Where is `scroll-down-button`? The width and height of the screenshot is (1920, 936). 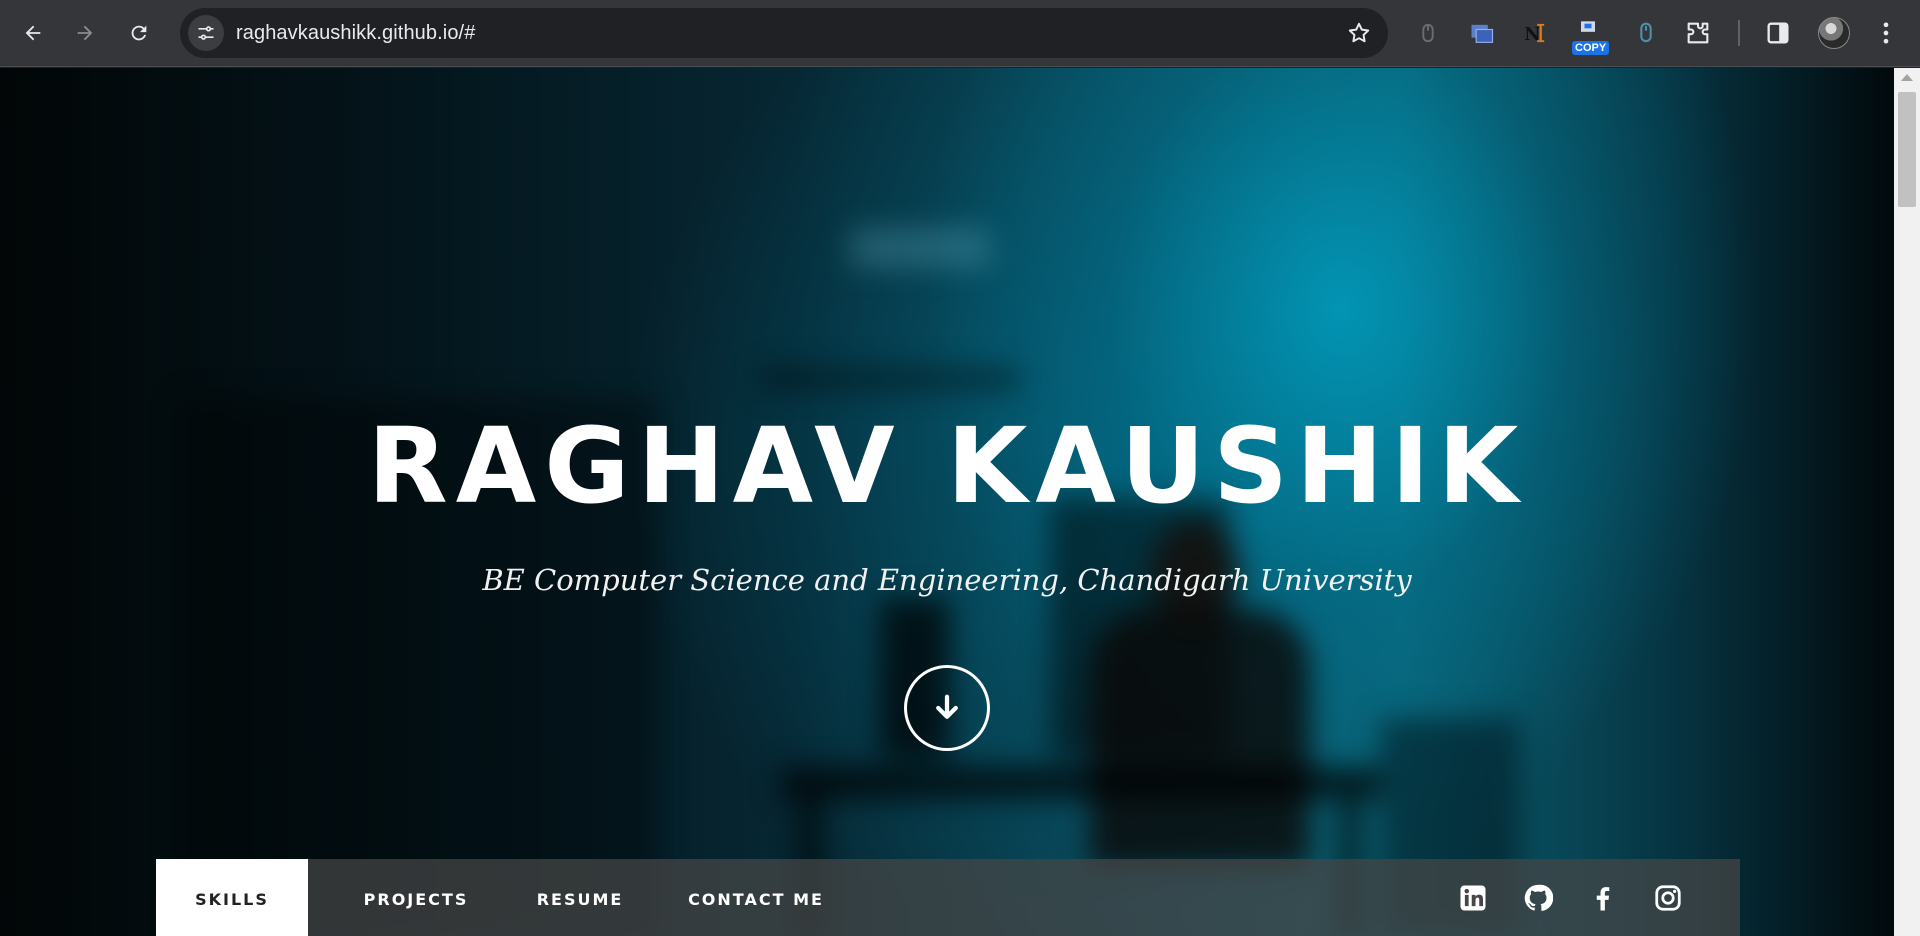 scroll-down-button is located at coordinates (947, 708).